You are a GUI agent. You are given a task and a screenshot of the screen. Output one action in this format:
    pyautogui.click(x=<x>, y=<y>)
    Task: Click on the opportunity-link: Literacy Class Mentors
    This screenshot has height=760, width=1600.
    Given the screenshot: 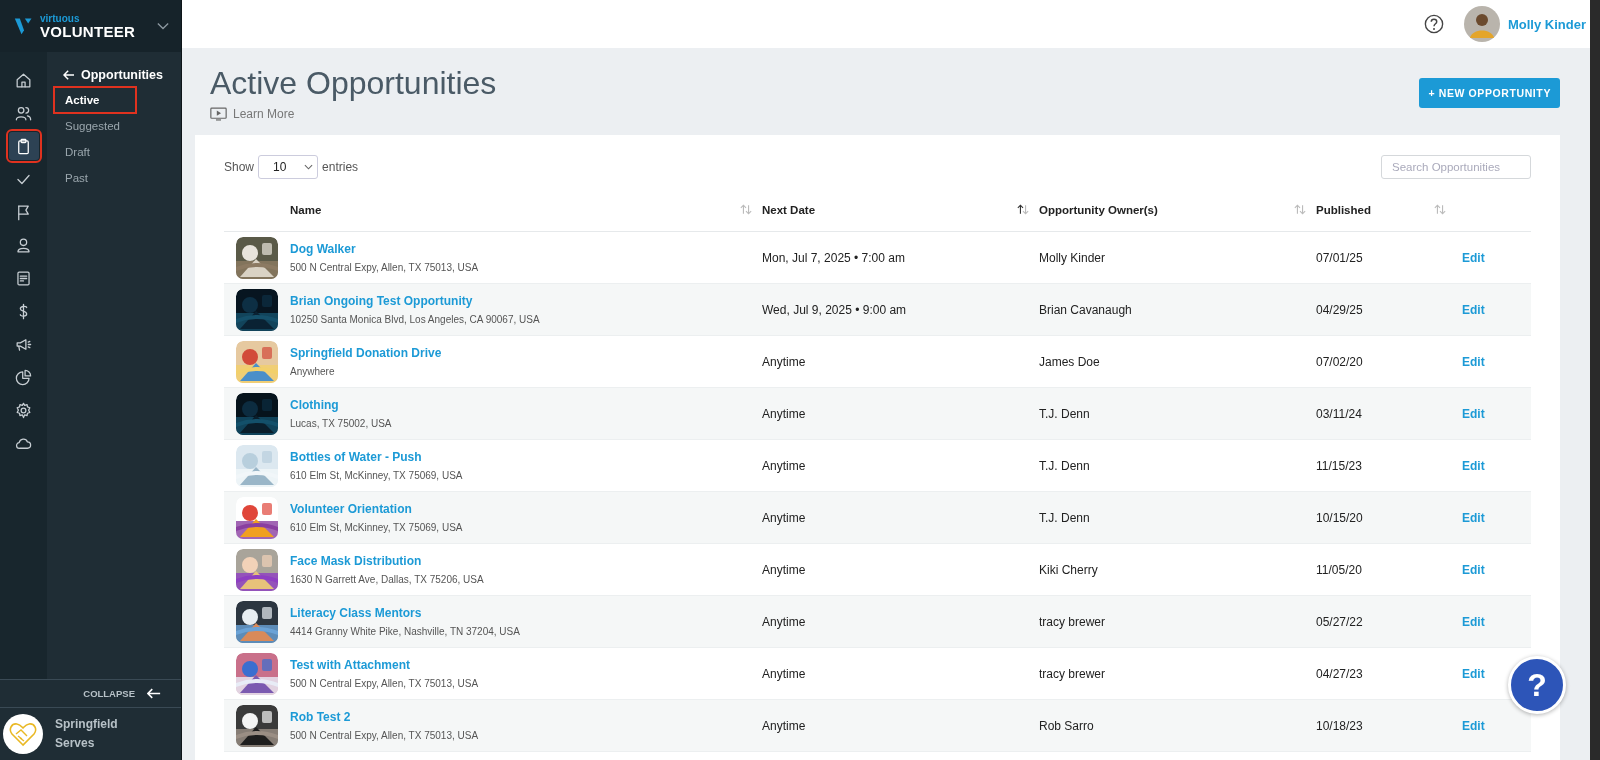 What is the action you would take?
    pyautogui.click(x=526, y=613)
    